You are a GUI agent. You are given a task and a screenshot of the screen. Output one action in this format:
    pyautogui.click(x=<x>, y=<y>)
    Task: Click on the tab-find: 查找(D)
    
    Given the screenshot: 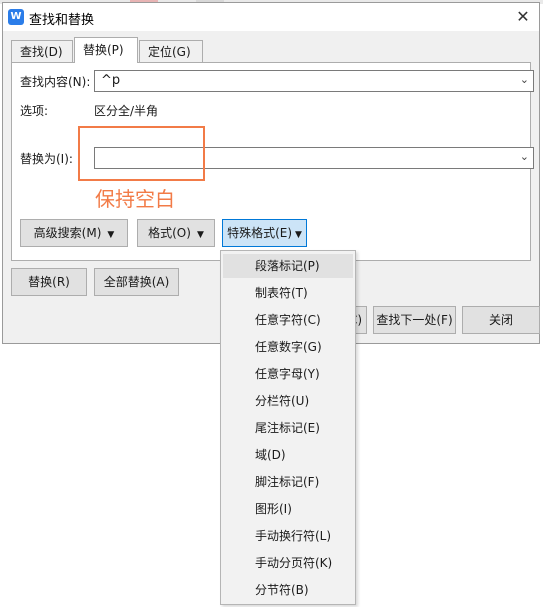 What is the action you would take?
    pyautogui.click(x=42, y=51)
    